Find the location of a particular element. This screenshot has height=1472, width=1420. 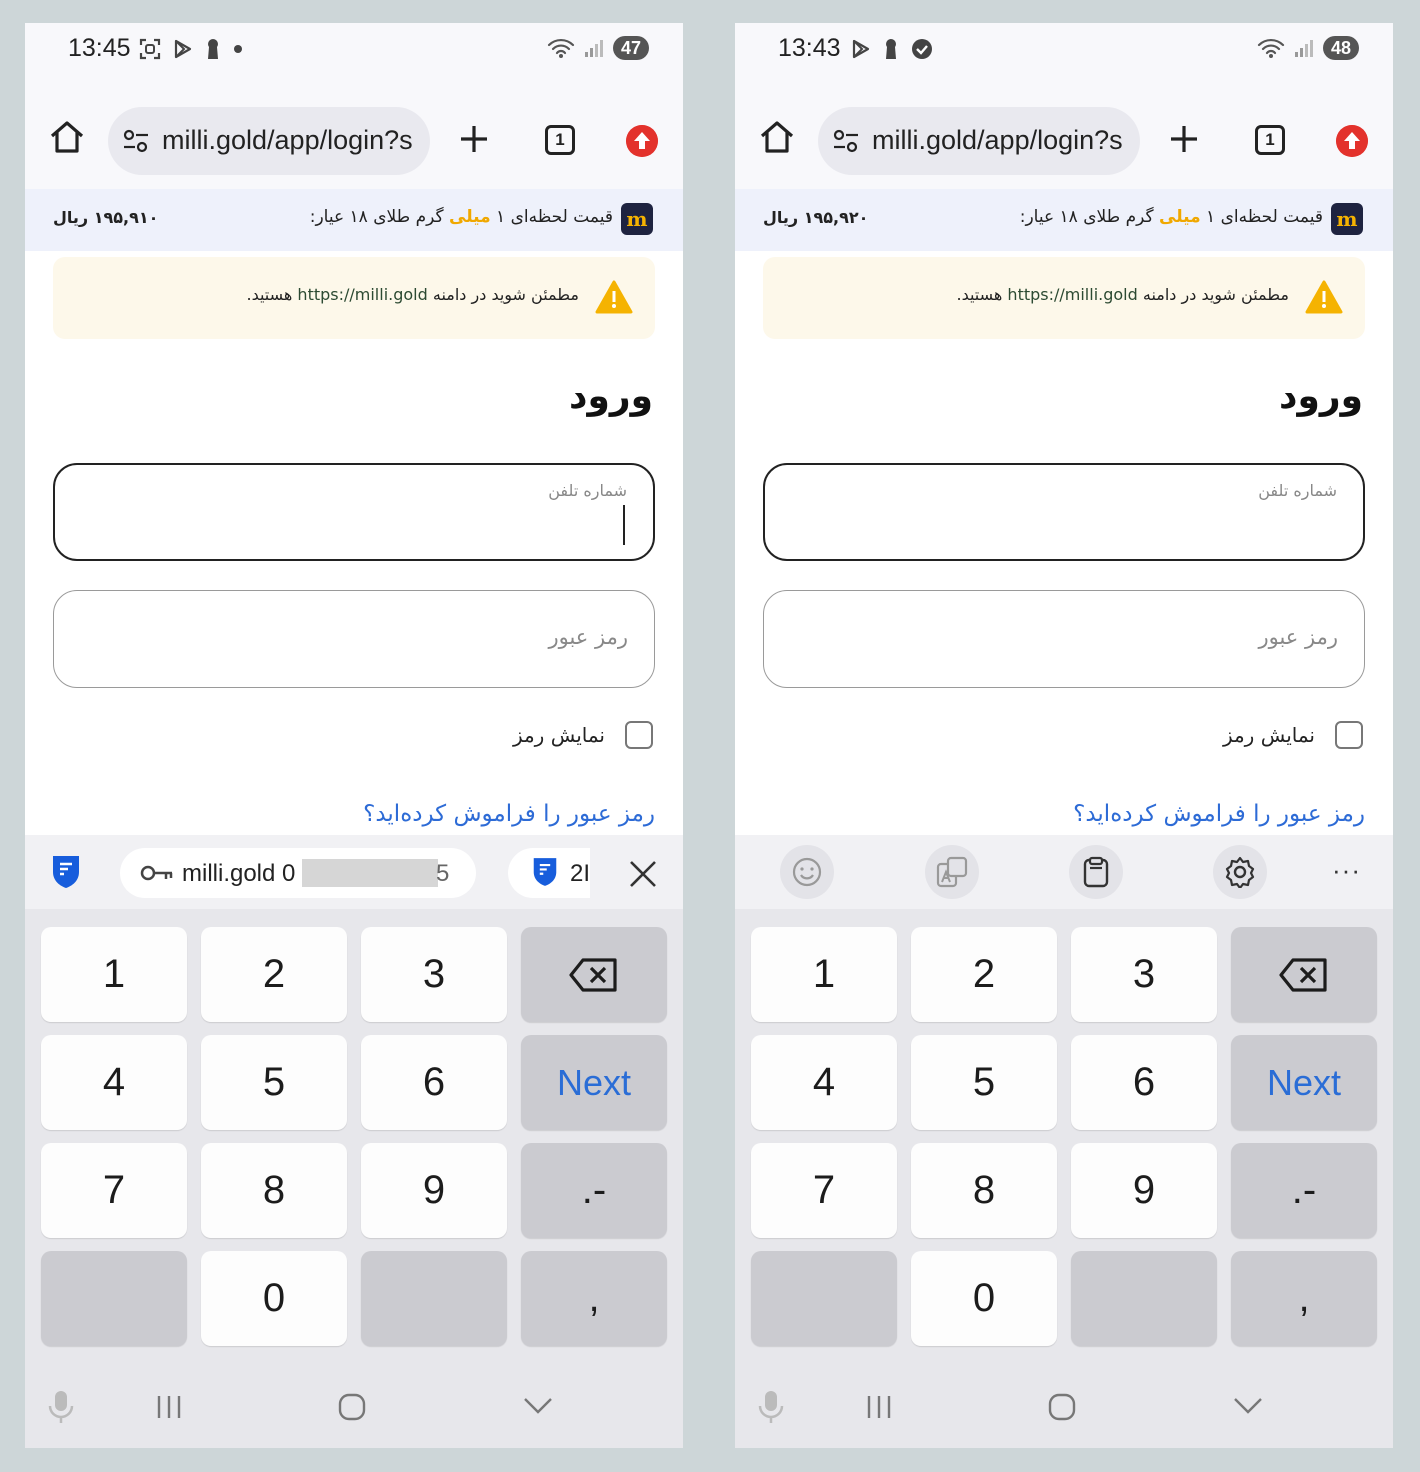

second-suggestion-chip: 2I is located at coordinates (549, 873).